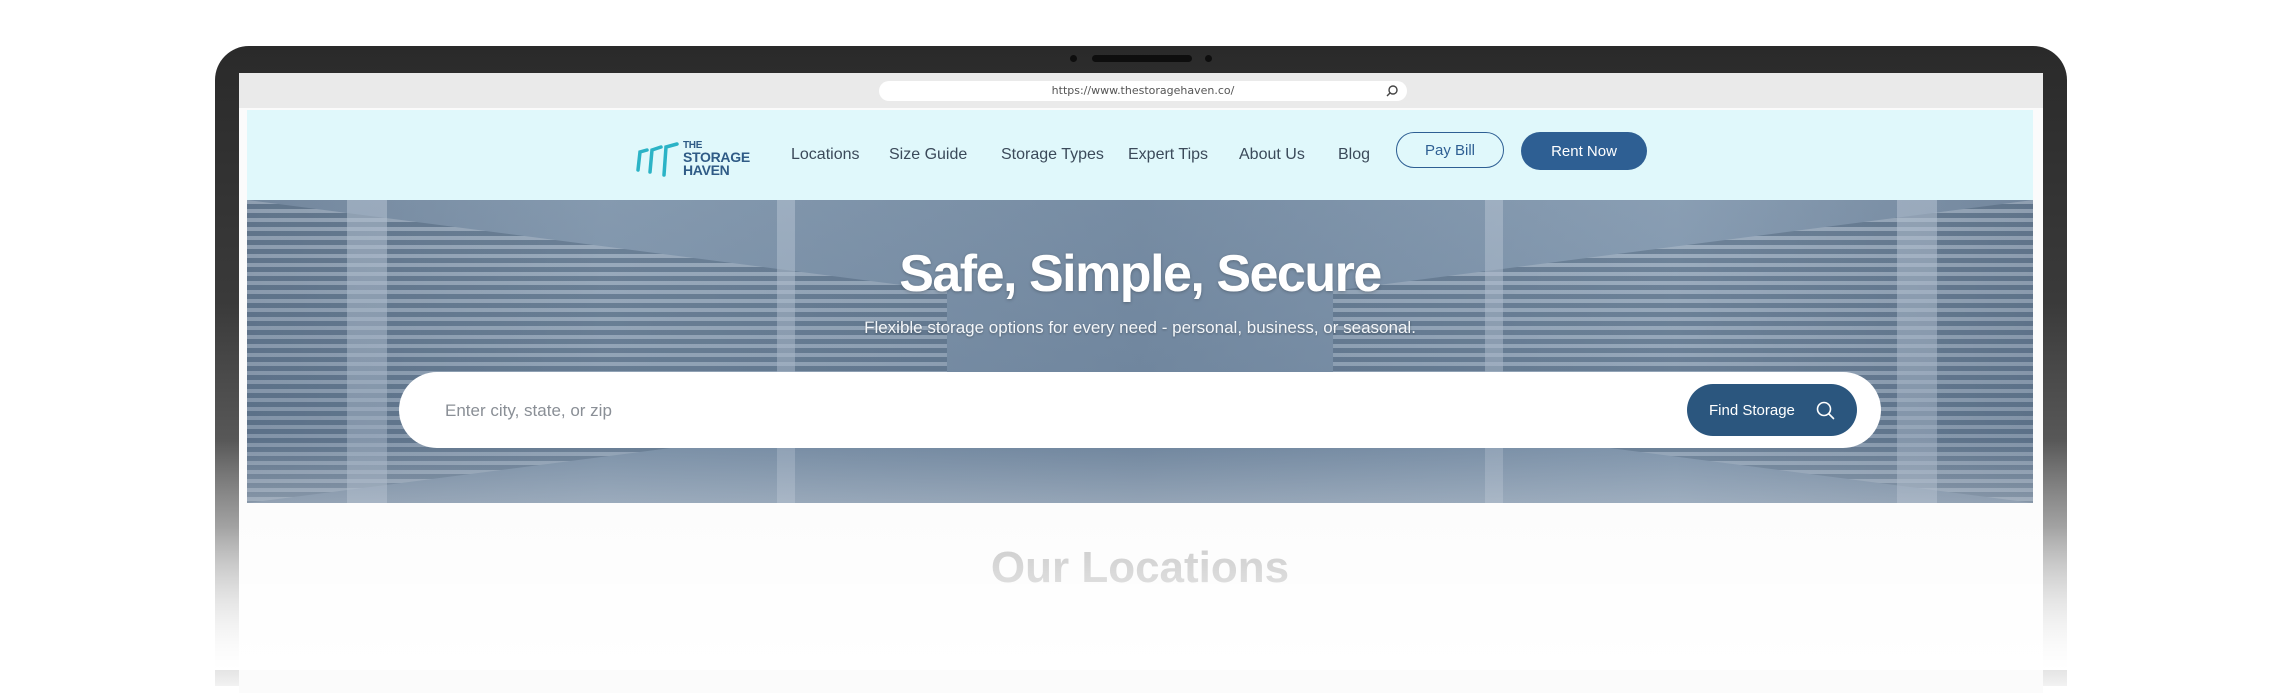 The height and width of the screenshot is (693, 2280). I want to click on logo-line3: HAVEN, so click(706, 170).